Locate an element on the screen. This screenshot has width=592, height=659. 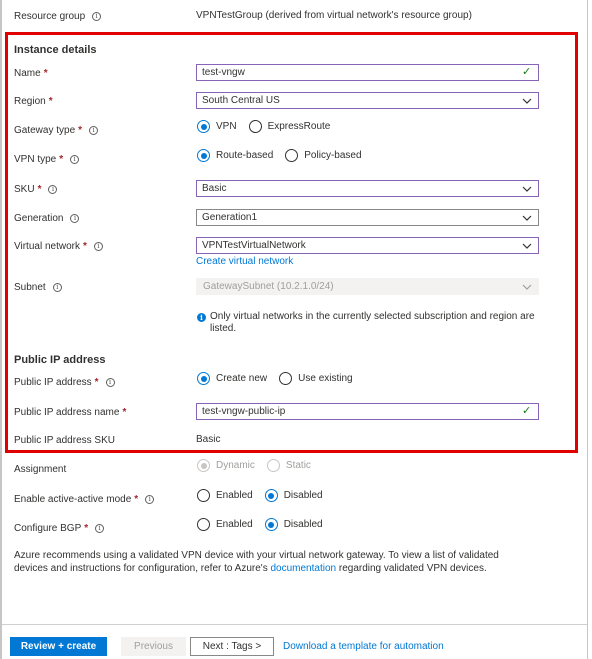
bgp-row: Configure BGP * i is located at coordinates (59, 528).